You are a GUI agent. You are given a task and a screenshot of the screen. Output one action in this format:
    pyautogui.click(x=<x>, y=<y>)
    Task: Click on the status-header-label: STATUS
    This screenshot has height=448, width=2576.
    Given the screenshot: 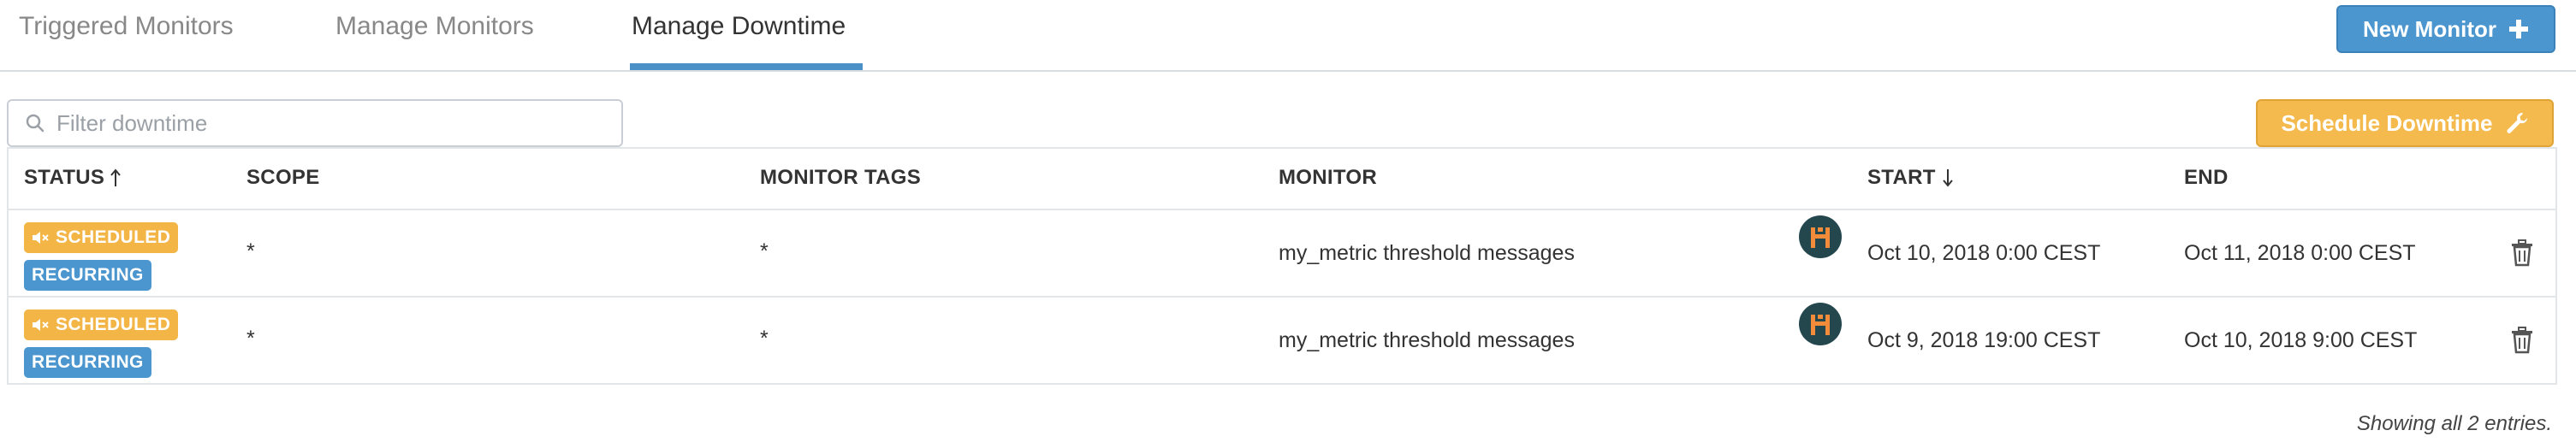 What is the action you would take?
    pyautogui.click(x=64, y=178)
    